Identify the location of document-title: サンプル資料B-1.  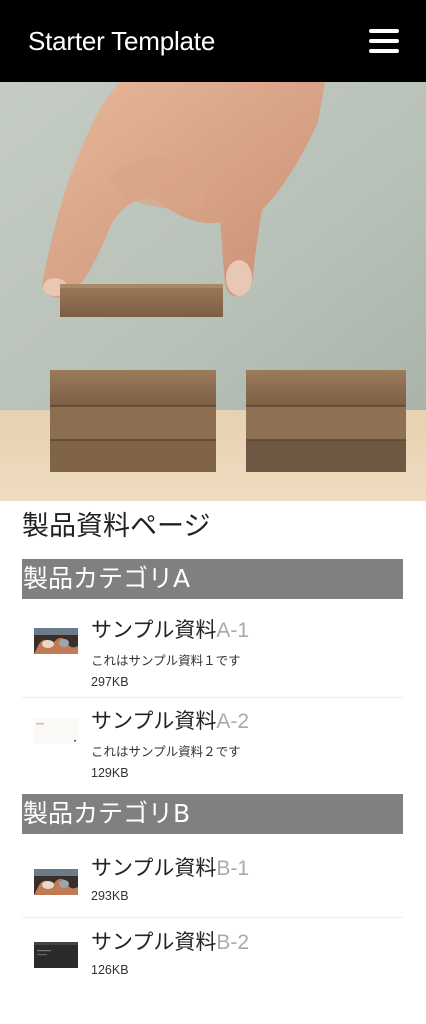
(241, 868).